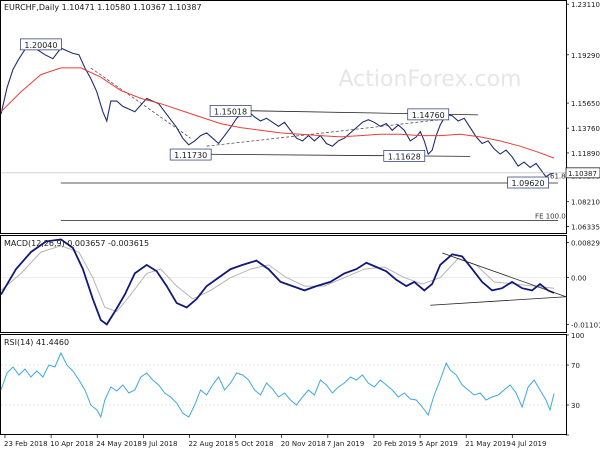 The image size is (600, 450). Describe the element at coordinates (577, 336) in the screenshot. I see `rsi-y-tick-label: 100` at that location.